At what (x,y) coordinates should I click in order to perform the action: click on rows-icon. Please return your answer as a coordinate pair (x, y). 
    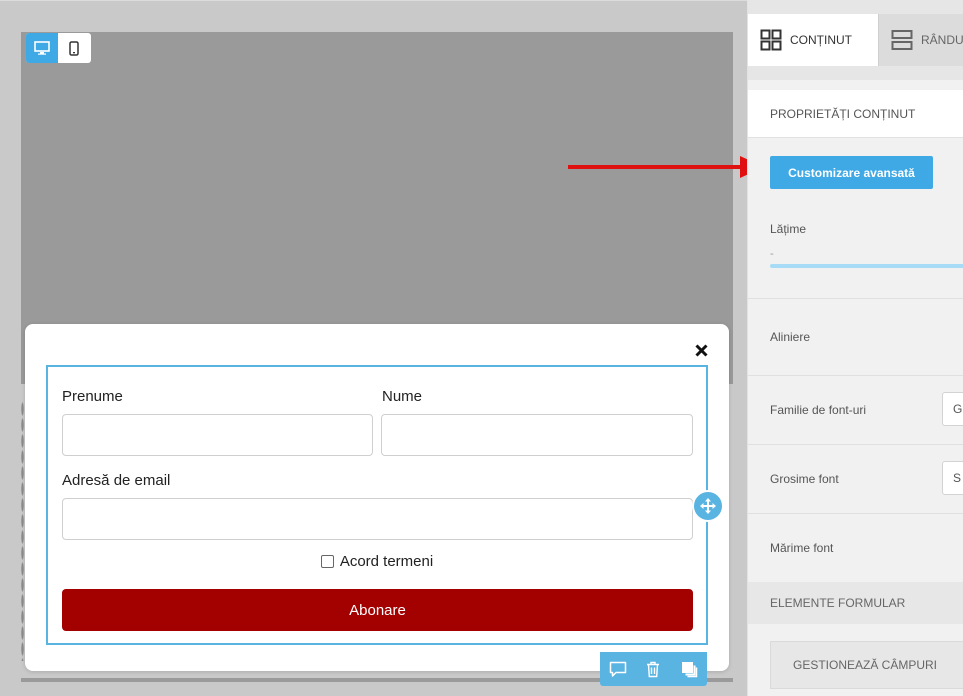
    Looking at the image, I should click on (902, 40).